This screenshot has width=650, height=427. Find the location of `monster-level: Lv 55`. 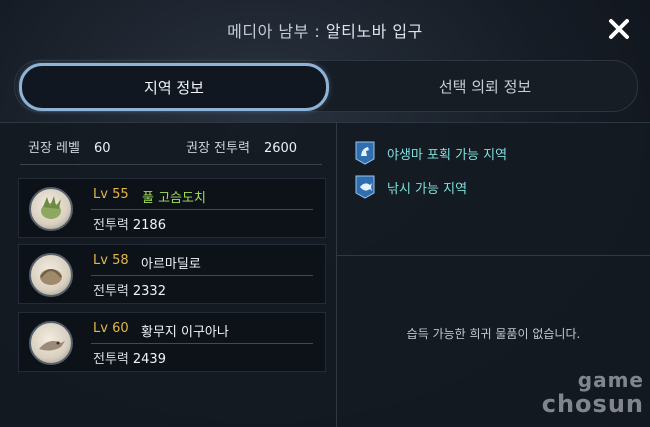

monster-level: Lv 55 is located at coordinates (111, 194).